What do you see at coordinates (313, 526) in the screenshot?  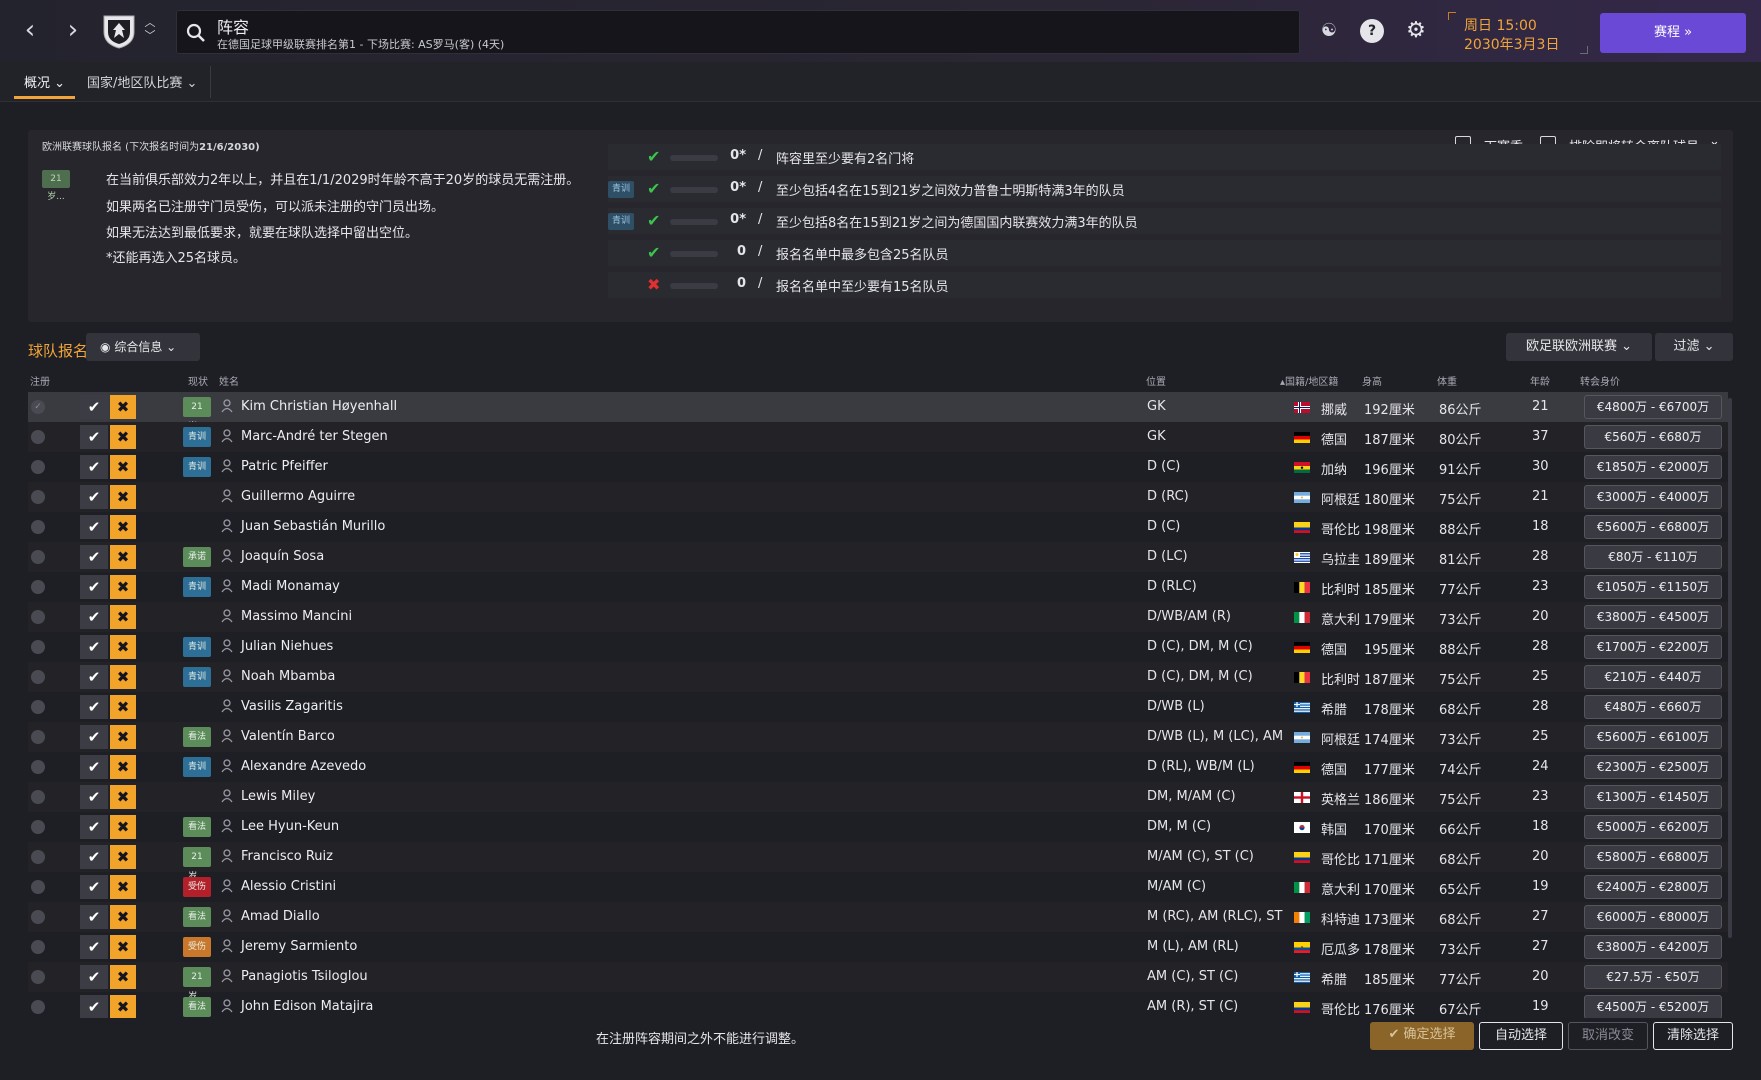 I see `player-name: Juan Sebastián Murillo` at bounding box center [313, 526].